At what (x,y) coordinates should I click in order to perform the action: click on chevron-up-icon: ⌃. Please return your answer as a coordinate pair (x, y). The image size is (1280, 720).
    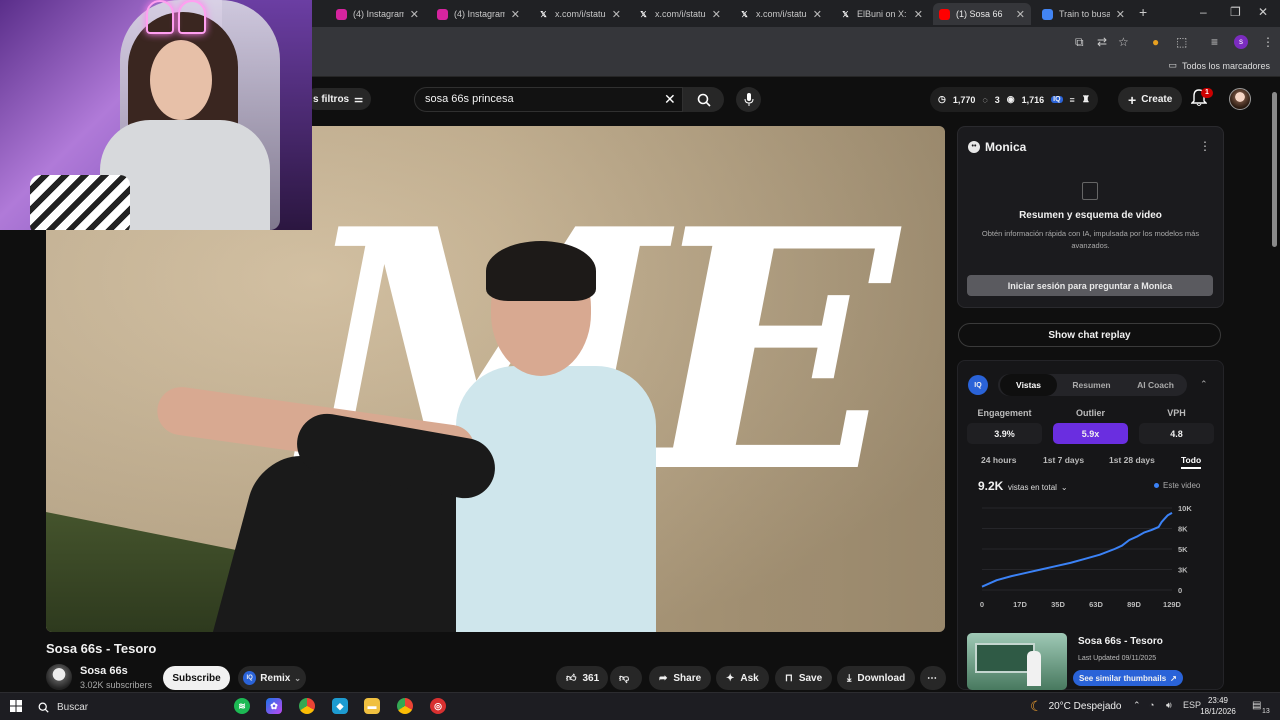
    Looking at the image, I should click on (1204, 384).